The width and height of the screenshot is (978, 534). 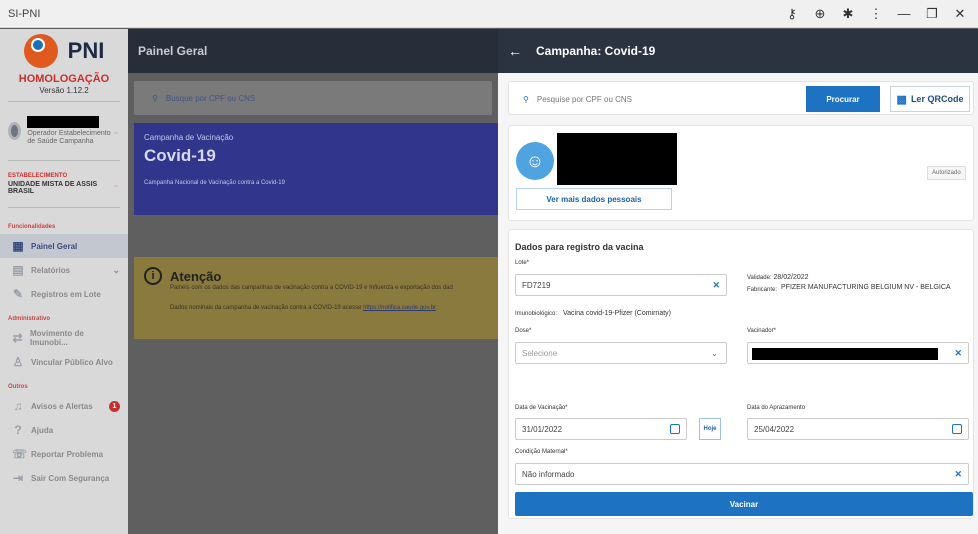 What do you see at coordinates (515, 51) in the screenshot?
I see `back-arrow-icon: ←` at bounding box center [515, 51].